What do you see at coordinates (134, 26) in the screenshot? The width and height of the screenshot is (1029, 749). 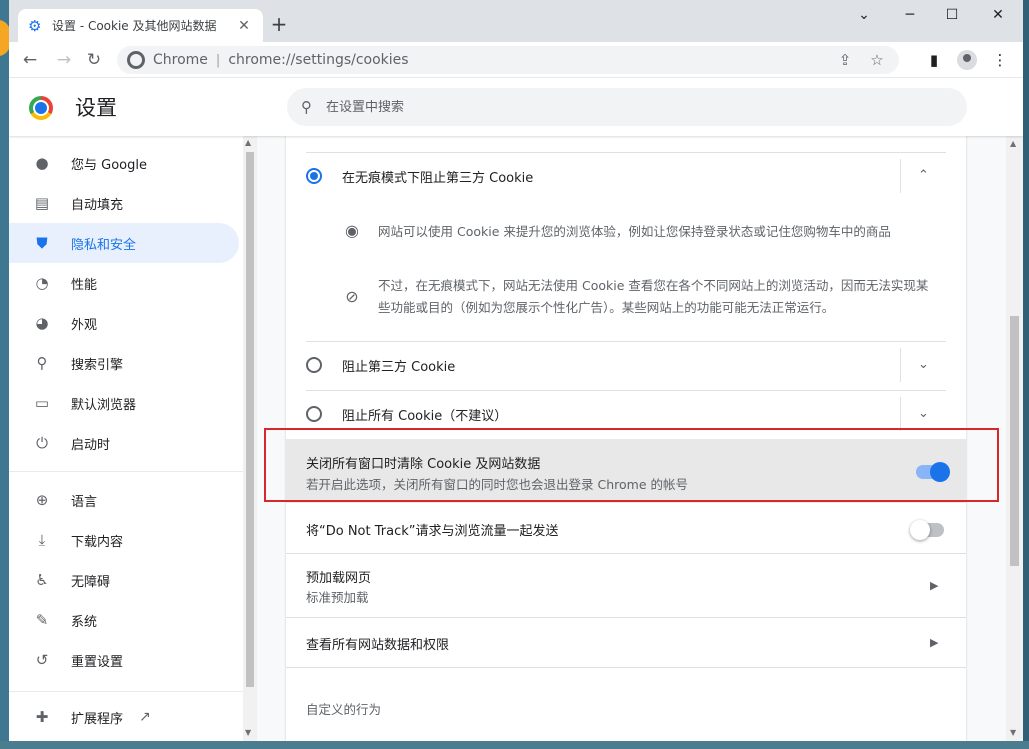 I see `tab-title: 设置 - Cookie 及其他网站数据` at bounding box center [134, 26].